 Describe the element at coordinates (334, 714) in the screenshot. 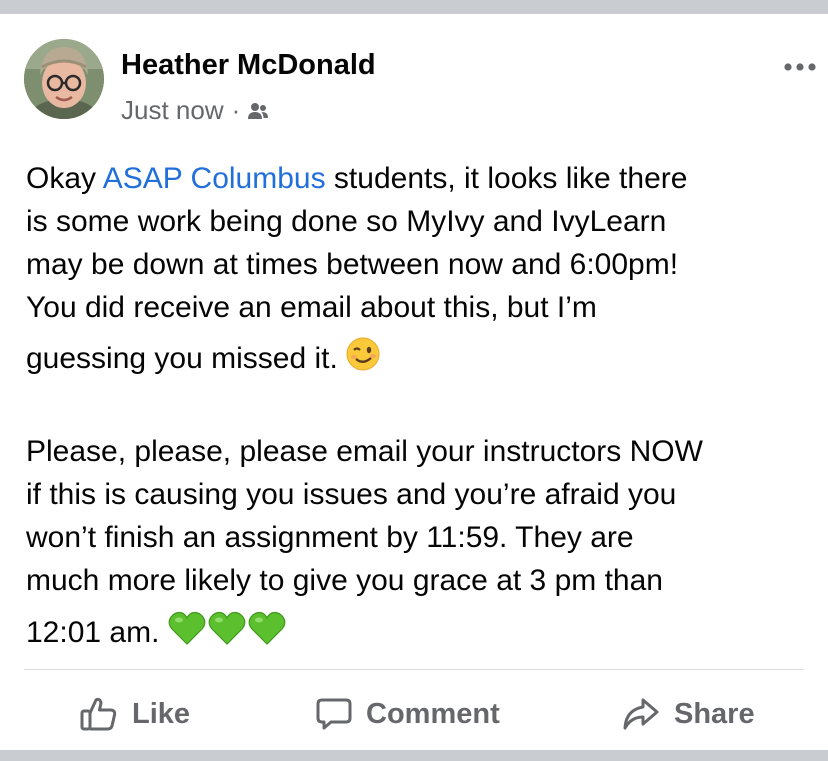

I see `comment-bubble-icon` at that location.